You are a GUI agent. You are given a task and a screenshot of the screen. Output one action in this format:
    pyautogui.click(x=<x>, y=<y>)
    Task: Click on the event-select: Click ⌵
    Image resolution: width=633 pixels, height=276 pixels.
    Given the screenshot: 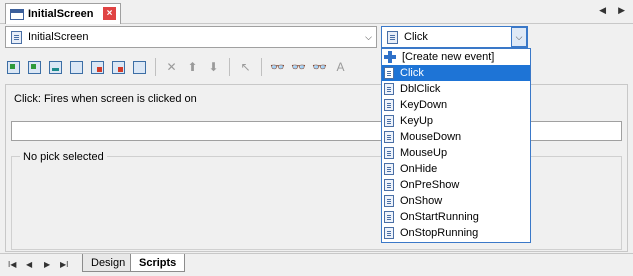 What is the action you would take?
    pyautogui.click(x=454, y=37)
    